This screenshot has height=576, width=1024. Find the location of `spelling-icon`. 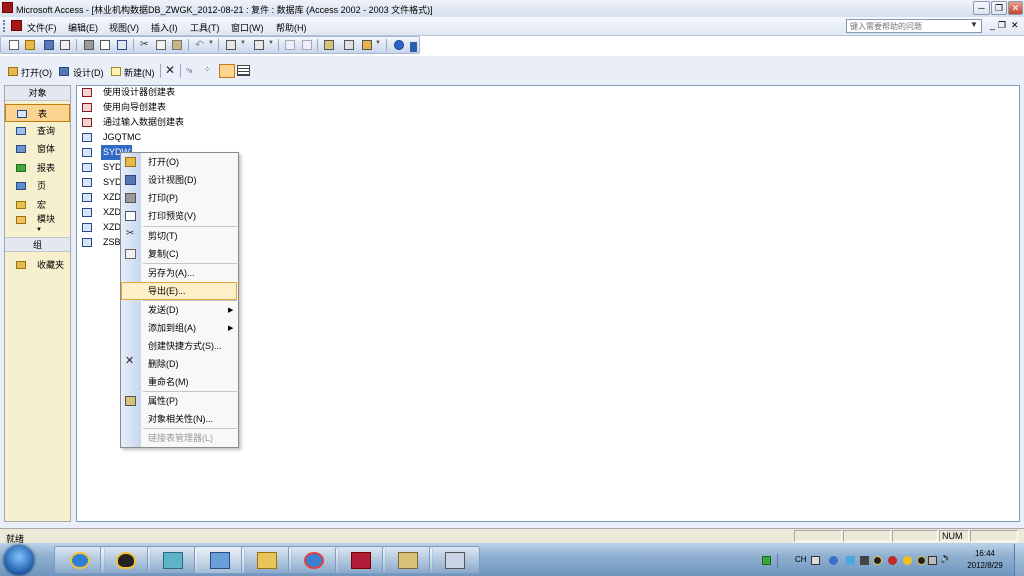

spelling-icon is located at coordinates (122, 45).